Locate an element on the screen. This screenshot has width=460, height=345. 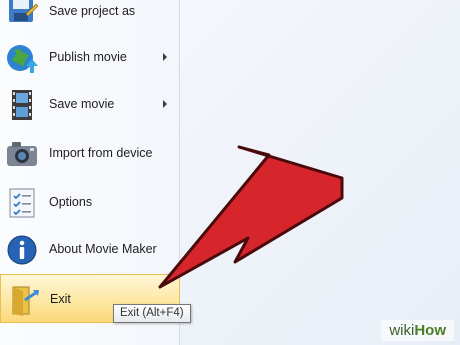
watermark-prefix: wiki is located at coordinates (402, 330).